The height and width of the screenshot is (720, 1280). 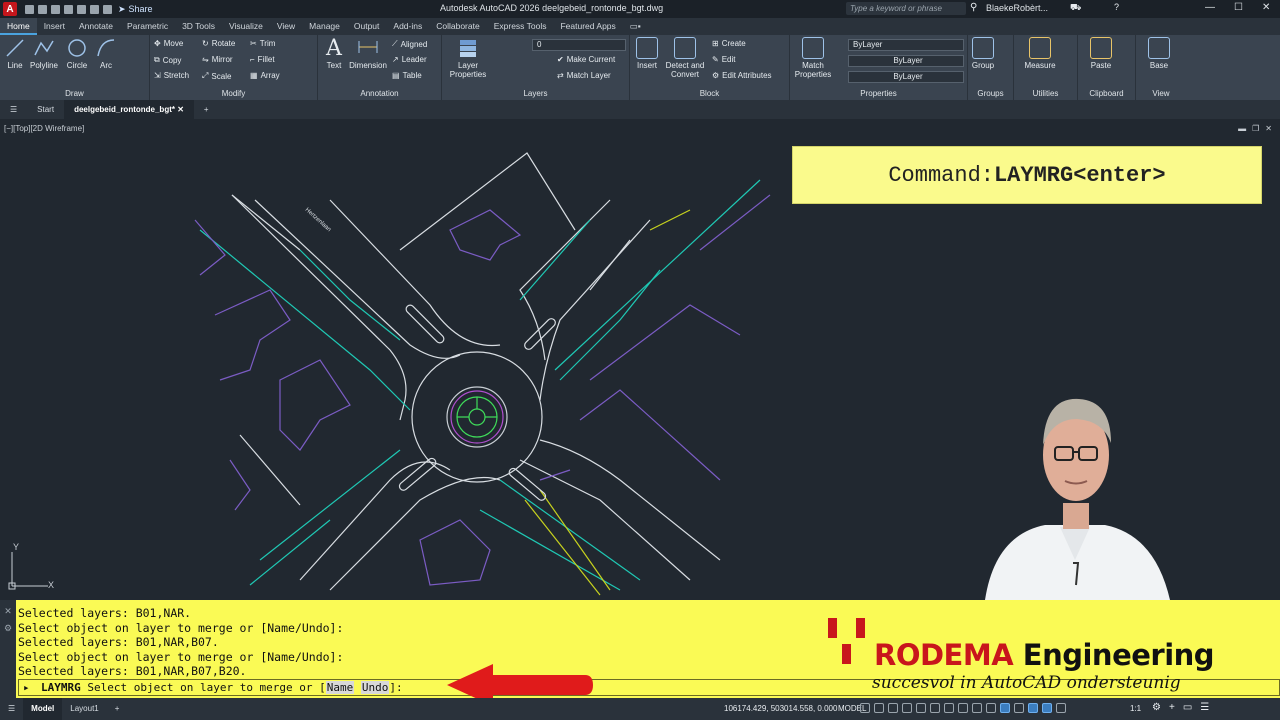 I want to click on model-tab: Model, so click(x=43, y=709).